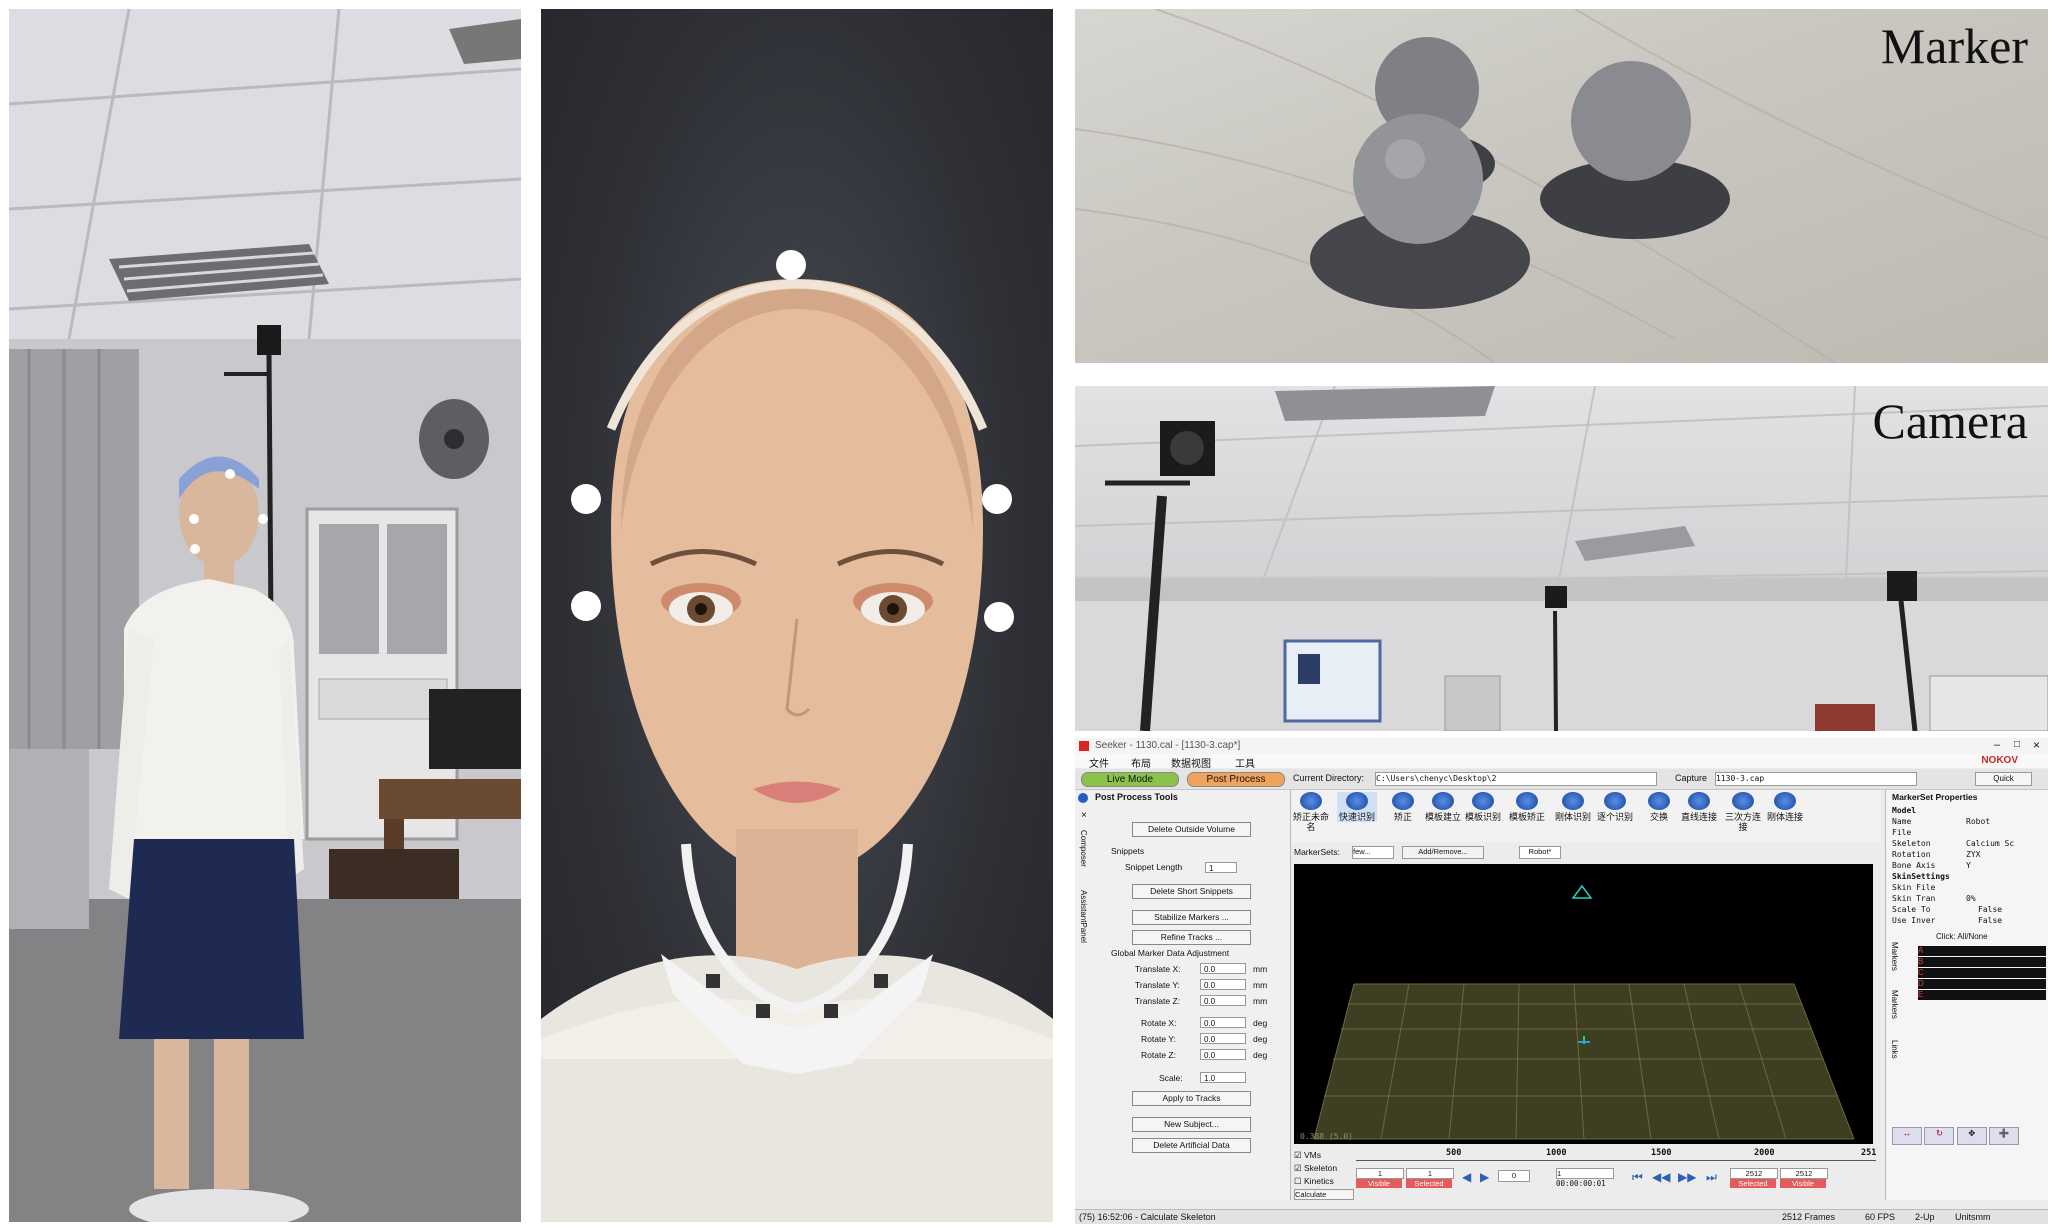 The width and height of the screenshot is (2055, 1232). Describe the element at coordinates (1785, 807) in the screenshot. I see `tool-rigid-connect: 刚体连接` at that location.